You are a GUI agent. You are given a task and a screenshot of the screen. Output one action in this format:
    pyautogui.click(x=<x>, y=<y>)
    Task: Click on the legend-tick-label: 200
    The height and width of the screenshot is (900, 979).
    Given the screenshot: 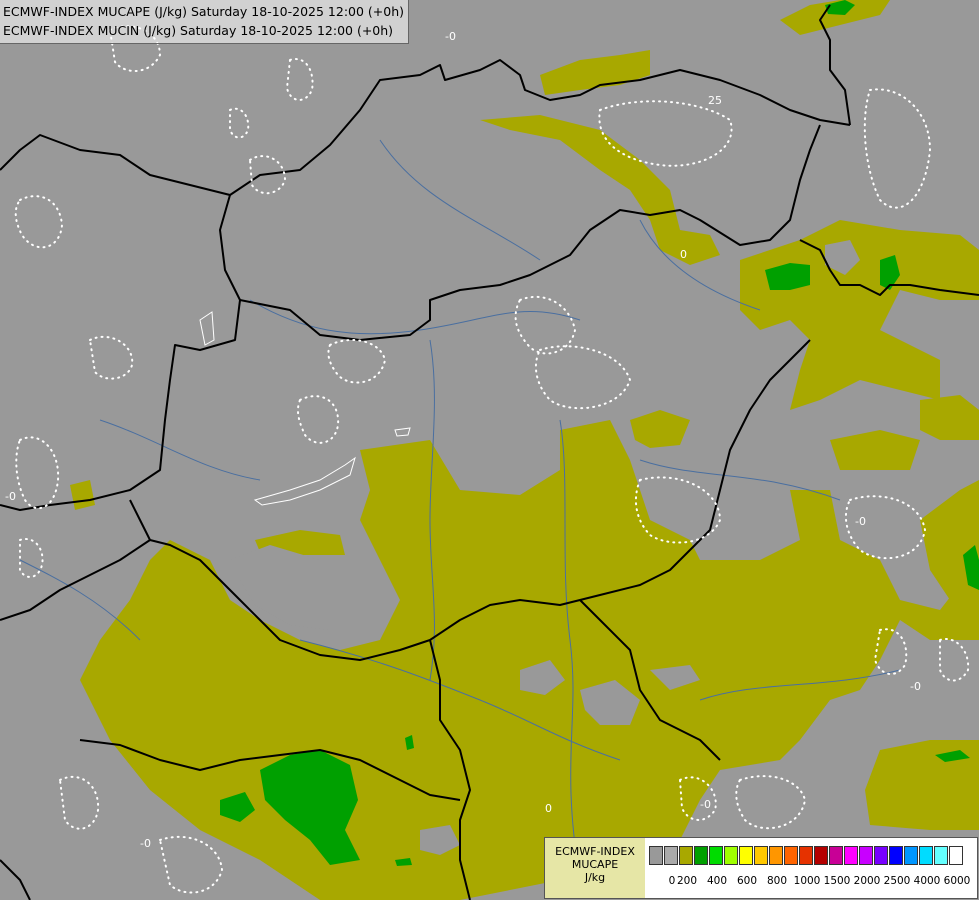 What is the action you would take?
    pyautogui.click(x=687, y=881)
    